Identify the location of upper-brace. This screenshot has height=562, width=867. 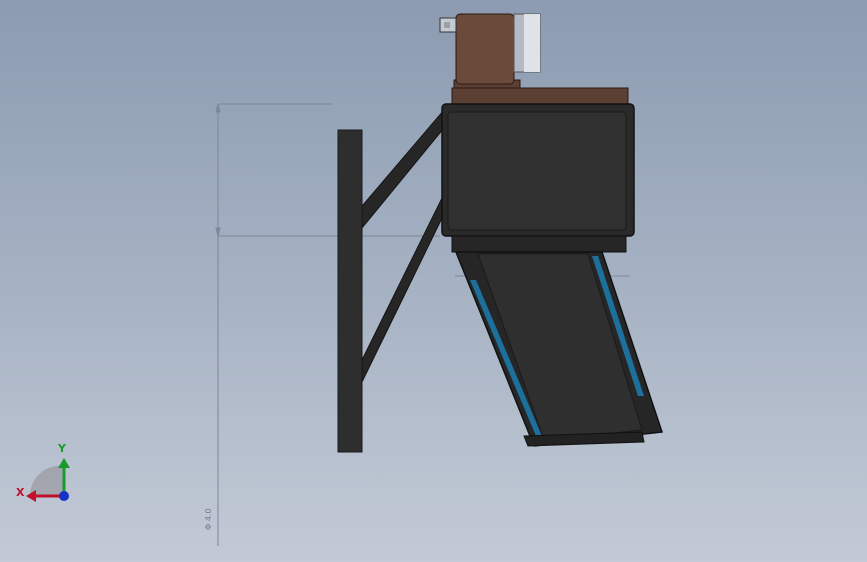
(403, 169).